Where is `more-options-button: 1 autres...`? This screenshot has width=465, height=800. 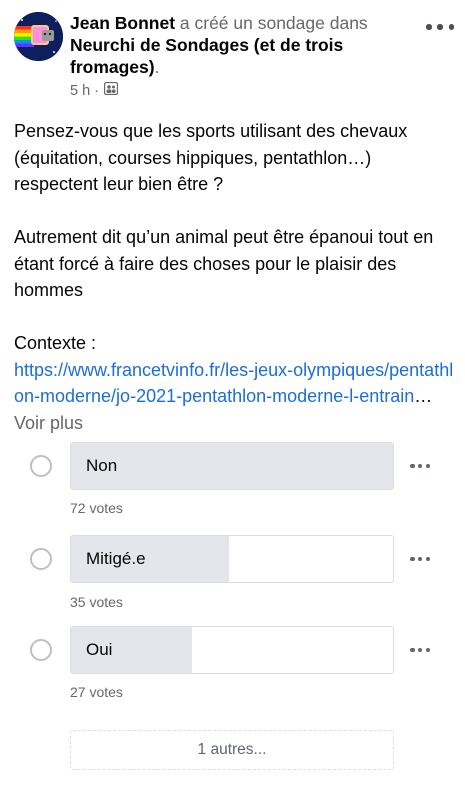 more-options-button: 1 autres... is located at coordinates (232, 750).